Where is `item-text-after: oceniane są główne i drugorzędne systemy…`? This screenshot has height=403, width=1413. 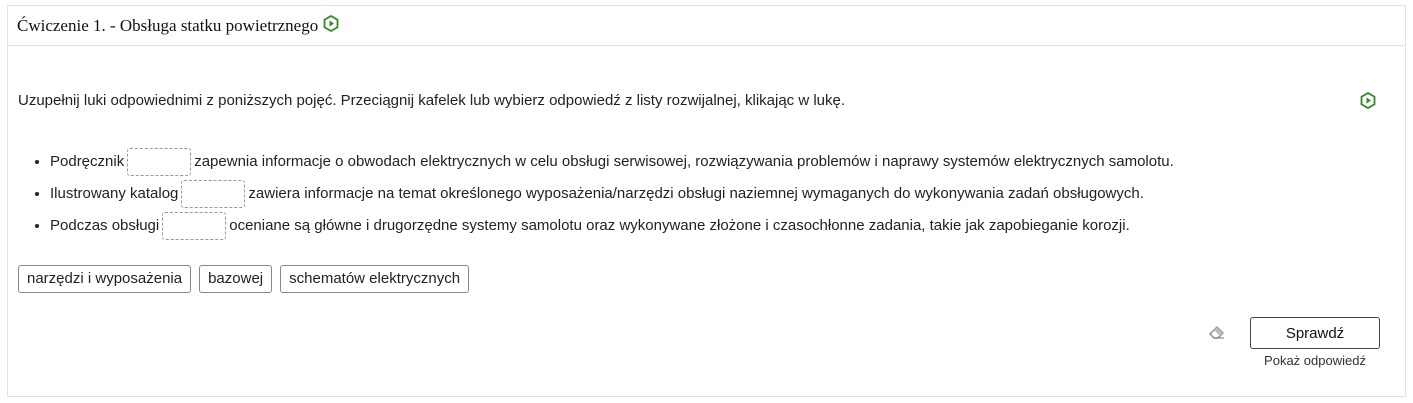 item-text-after: oceniane są główne i drugorzędne systemy… is located at coordinates (679, 225).